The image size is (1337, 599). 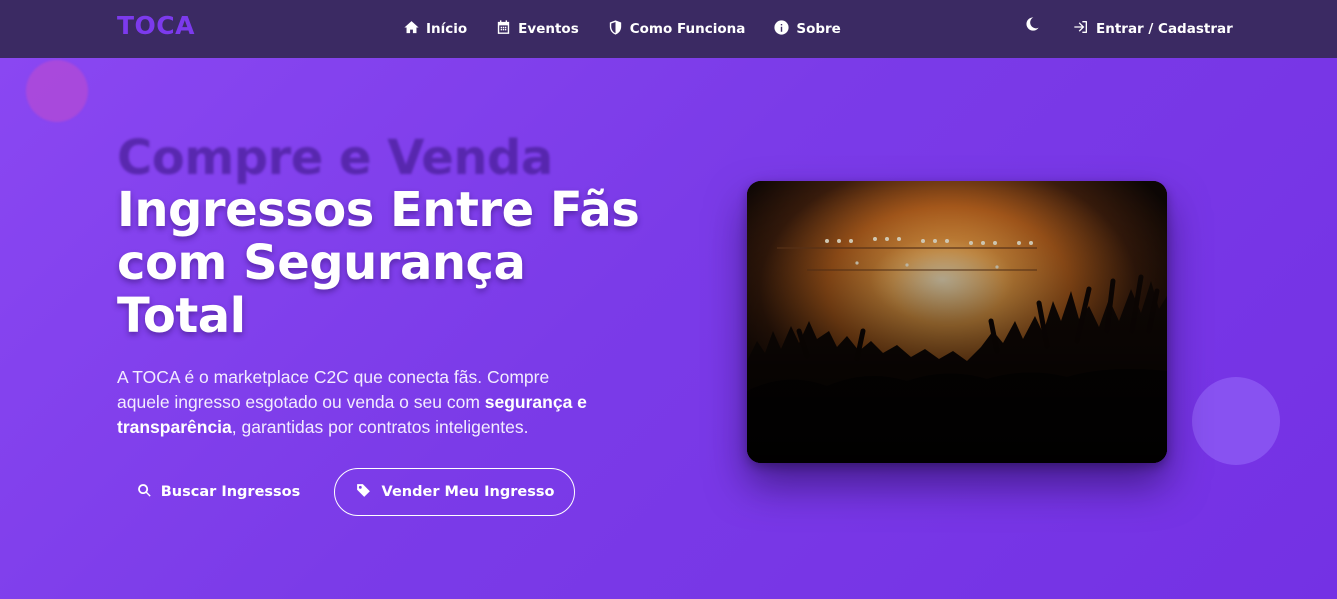 What do you see at coordinates (144, 492) in the screenshot?
I see `search-icon` at bounding box center [144, 492].